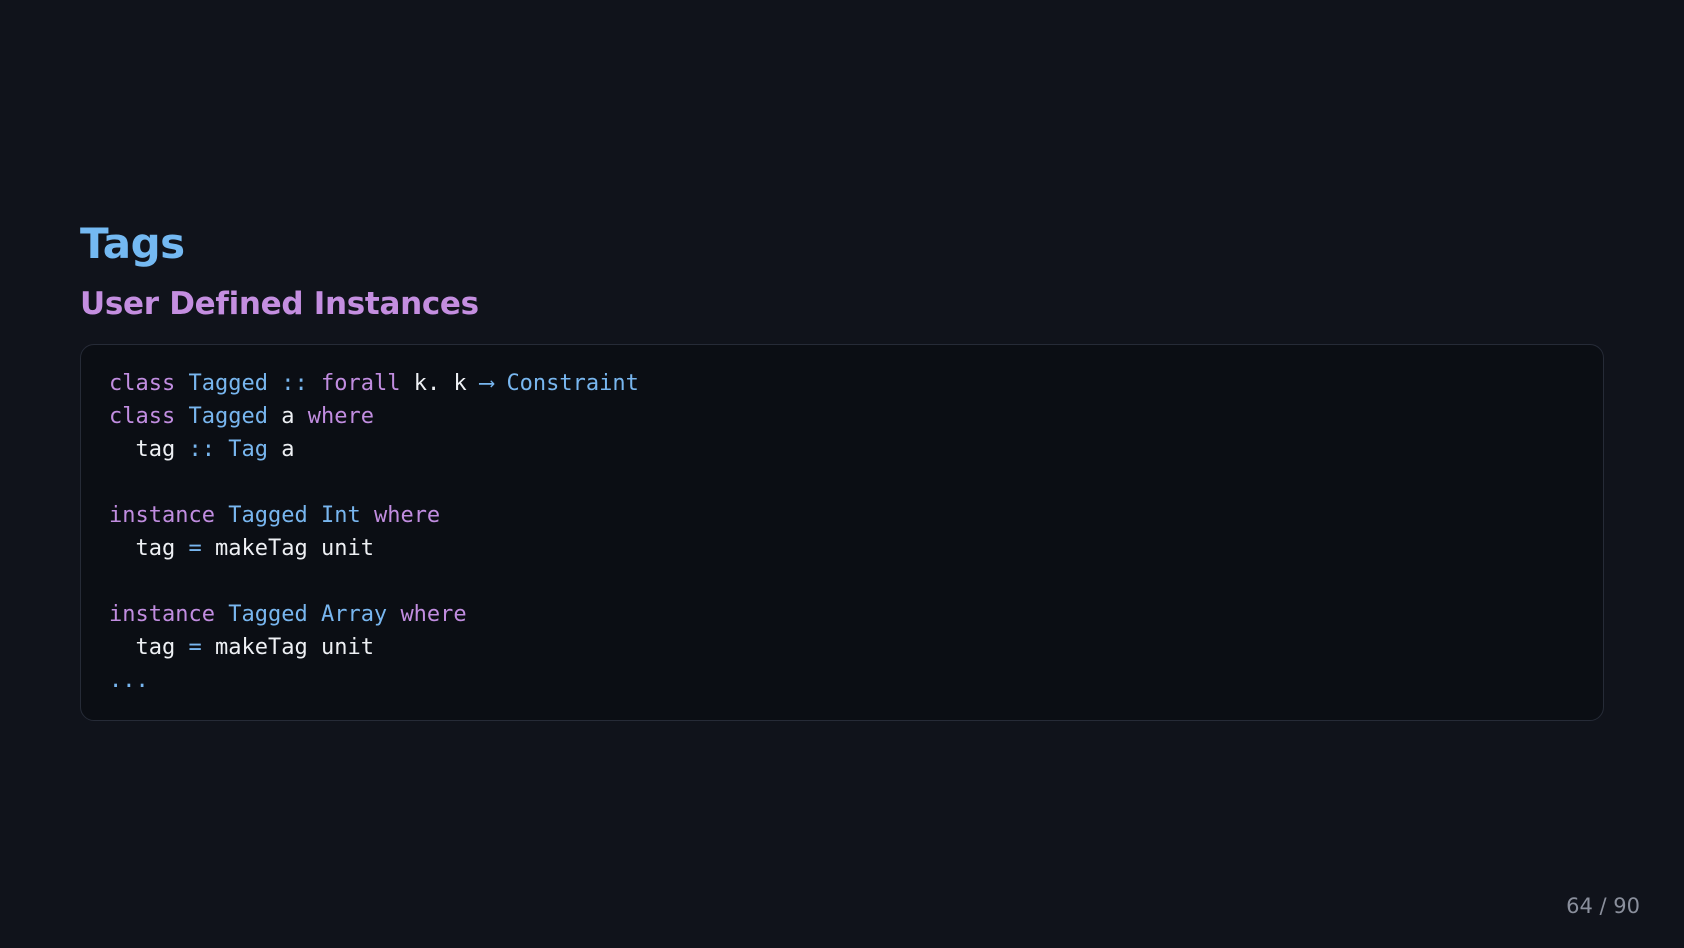 The width and height of the screenshot is (1684, 948). I want to click on code-line: class Tagged :: forall k. k ⟶ Constraint, so click(842, 383).